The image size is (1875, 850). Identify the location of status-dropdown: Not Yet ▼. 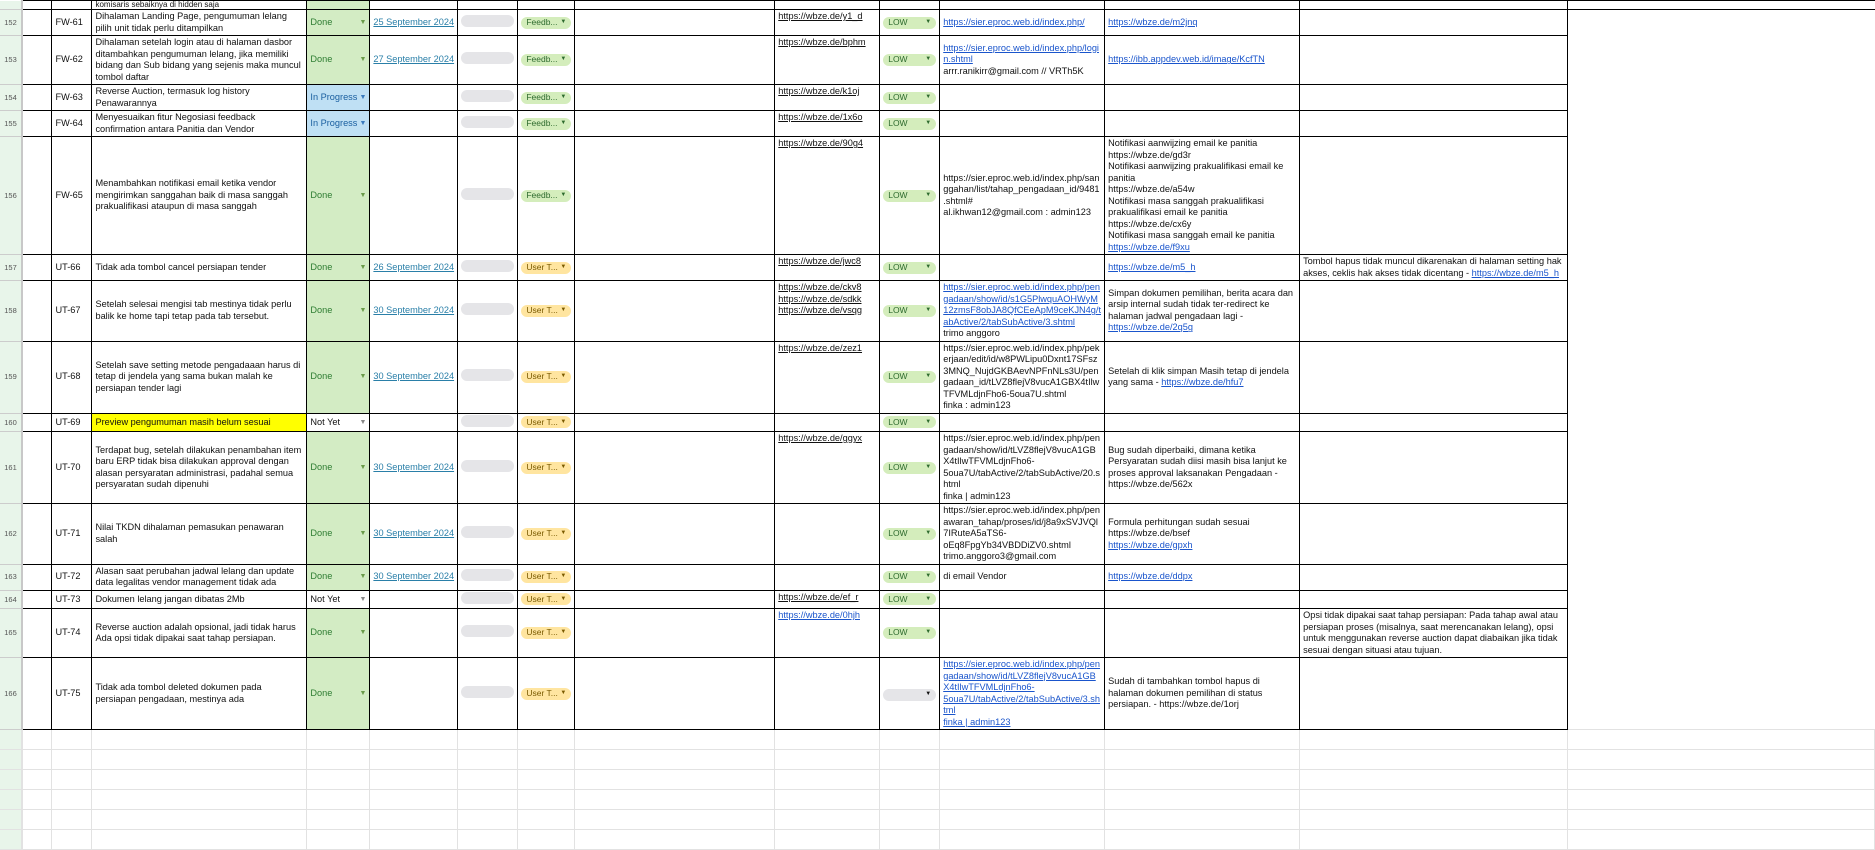
(338, 422).